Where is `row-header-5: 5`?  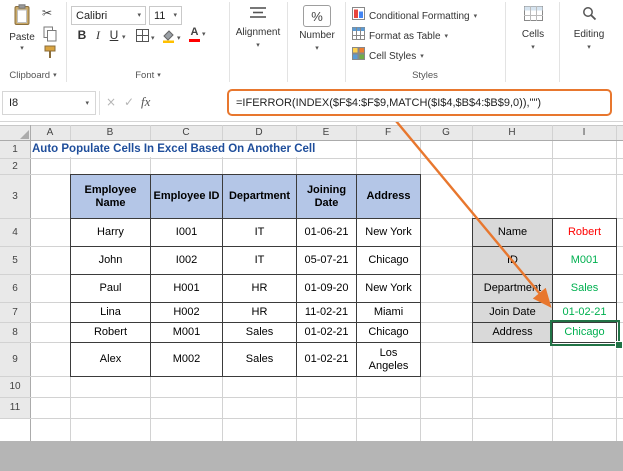
row-header-5: 5 is located at coordinates (15, 260).